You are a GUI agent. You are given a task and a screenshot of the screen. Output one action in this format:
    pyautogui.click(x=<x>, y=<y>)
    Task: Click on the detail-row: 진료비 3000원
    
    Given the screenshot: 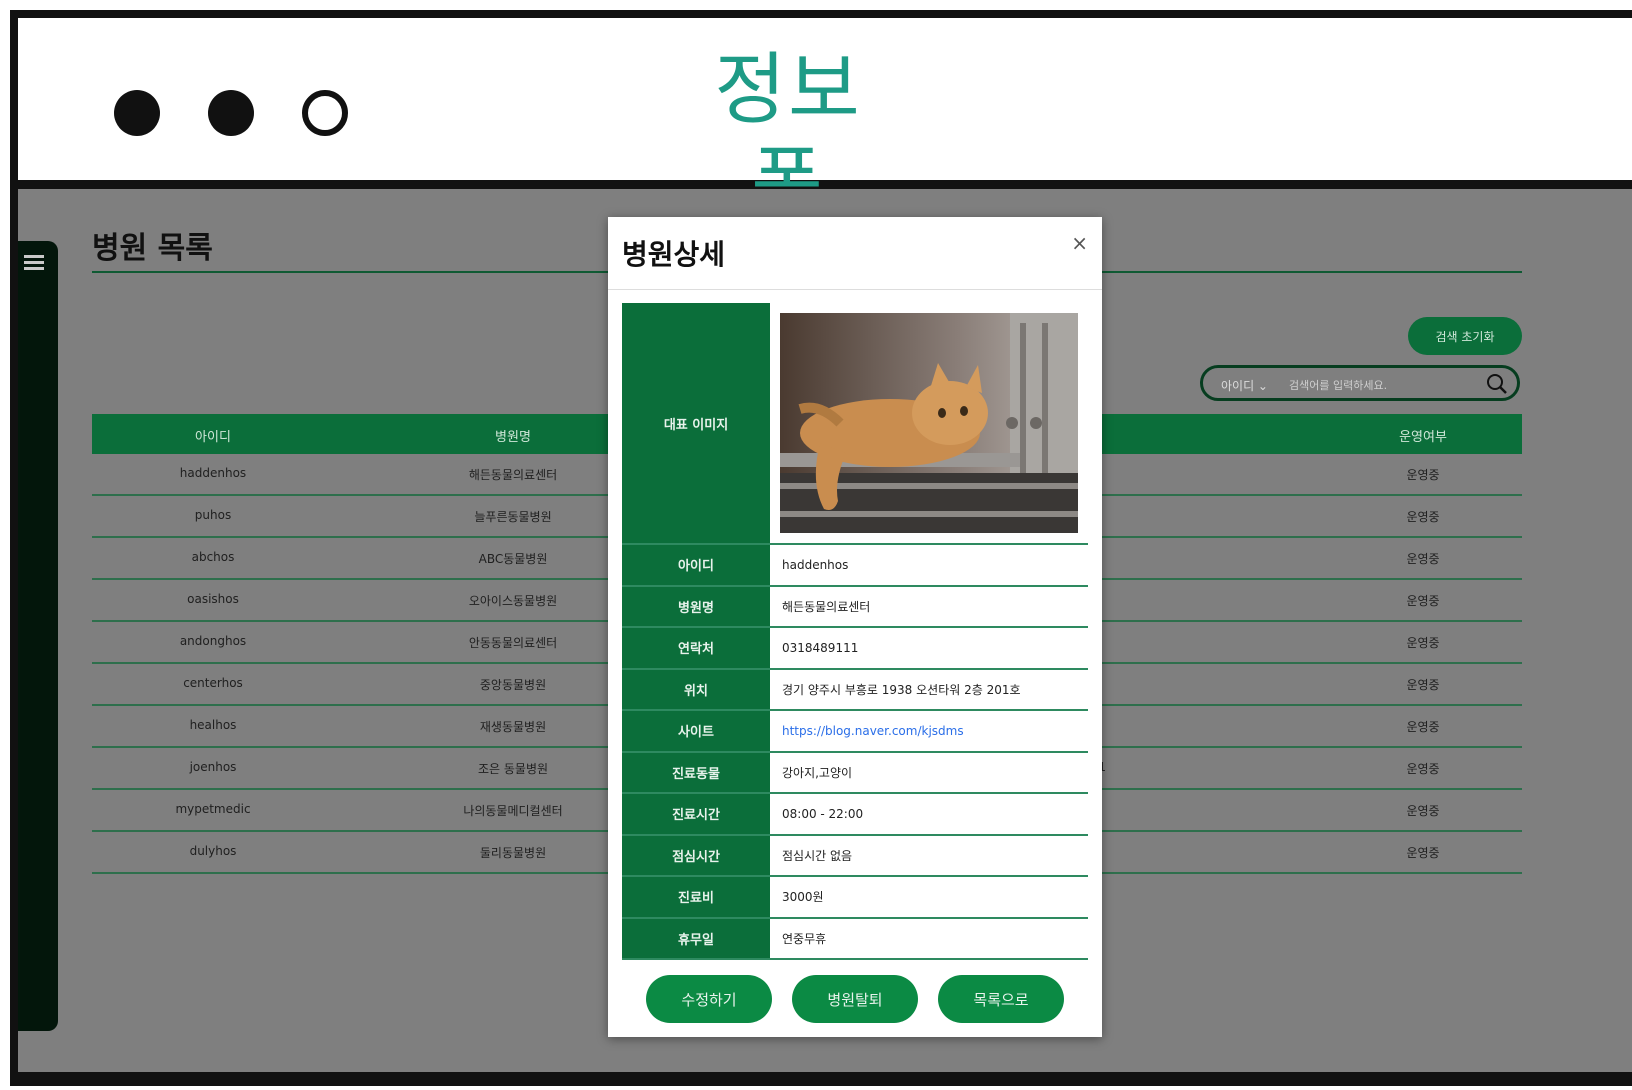 What is the action you would take?
    pyautogui.click(x=855, y=897)
    